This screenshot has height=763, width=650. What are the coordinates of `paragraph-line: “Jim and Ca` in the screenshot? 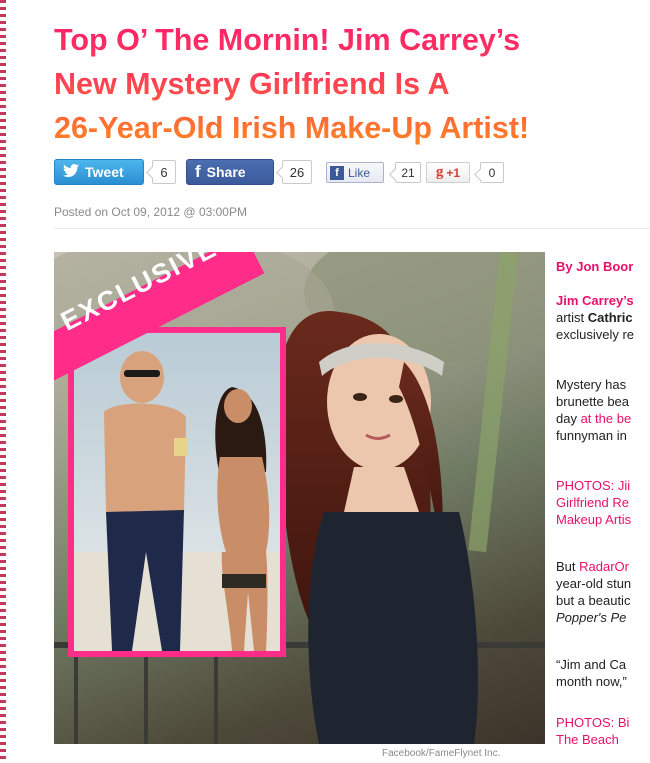 It's located at (591, 664).